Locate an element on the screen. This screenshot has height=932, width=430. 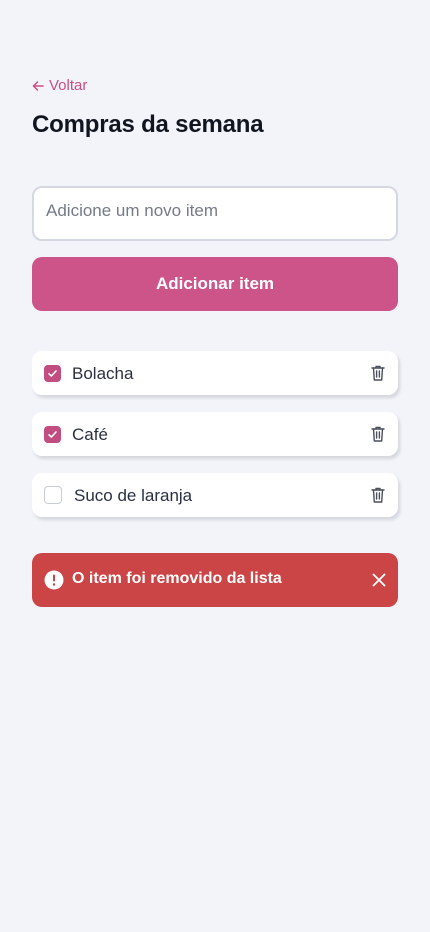
list-item: Suco de laranja is located at coordinates (215, 495).